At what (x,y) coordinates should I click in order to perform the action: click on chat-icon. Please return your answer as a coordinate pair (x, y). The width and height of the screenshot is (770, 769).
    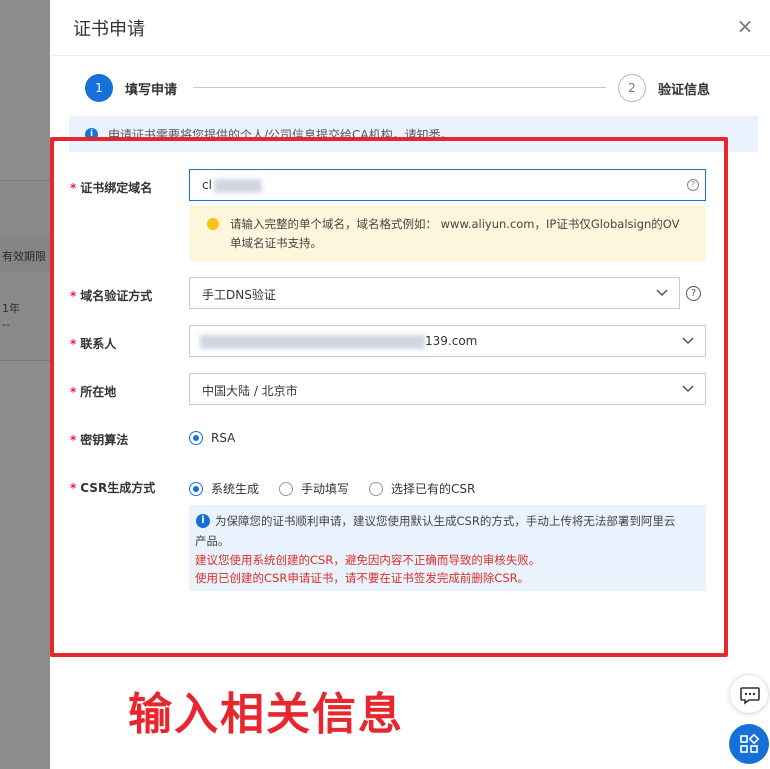
    Looking at the image, I should click on (750, 696).